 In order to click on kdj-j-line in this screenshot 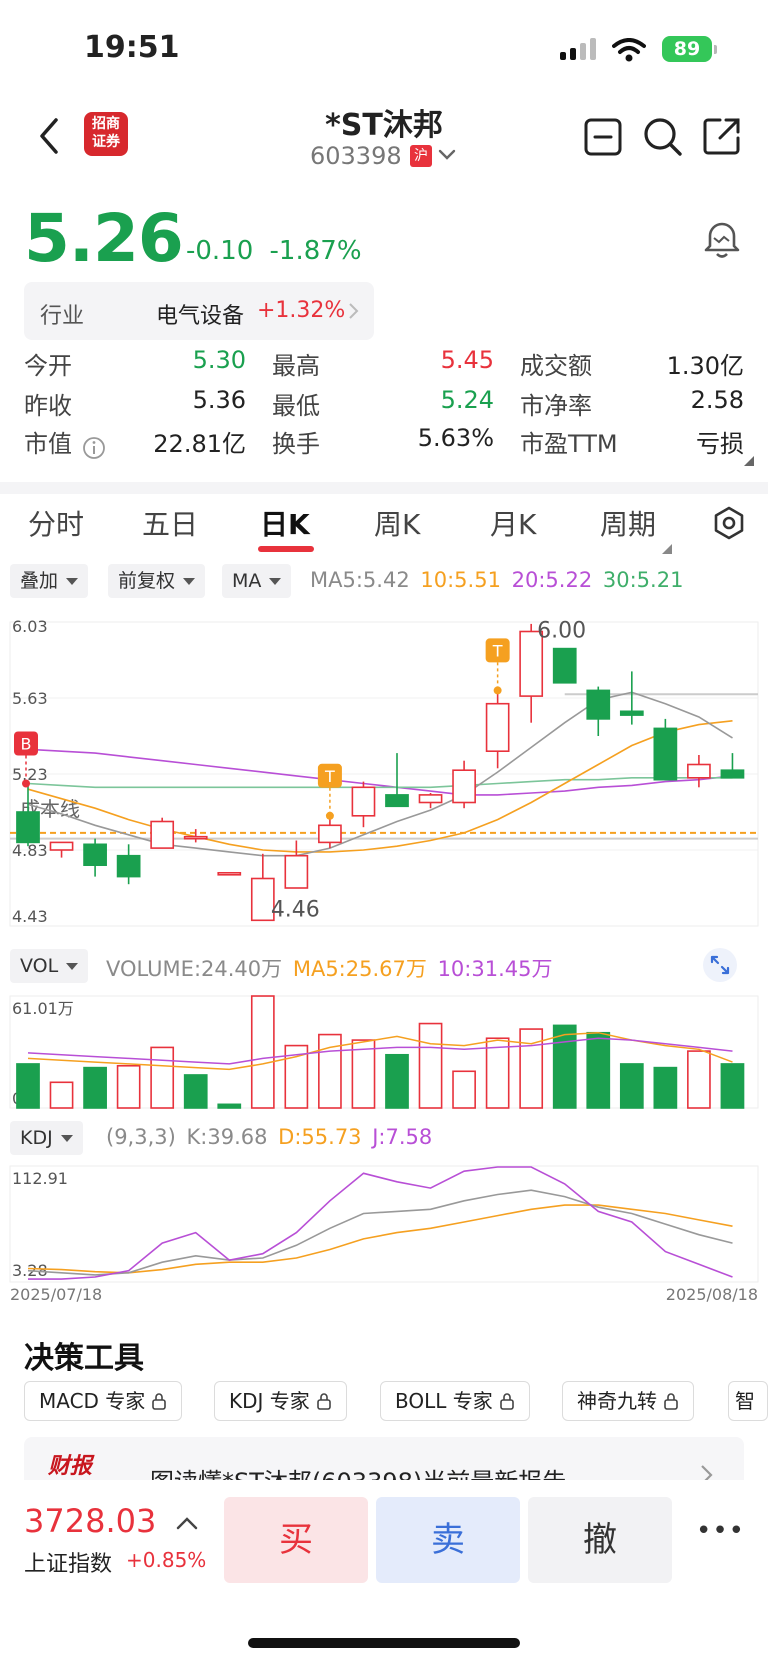, I will do `click(380, 1223)`.